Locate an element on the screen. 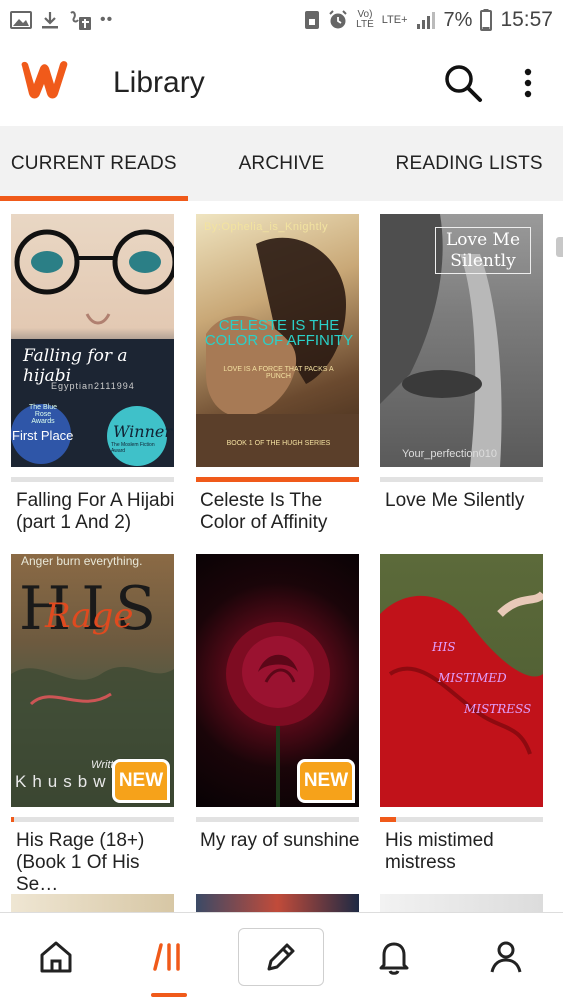  cover-title-box: Love Me Silently is located at coordinates (483, 250).